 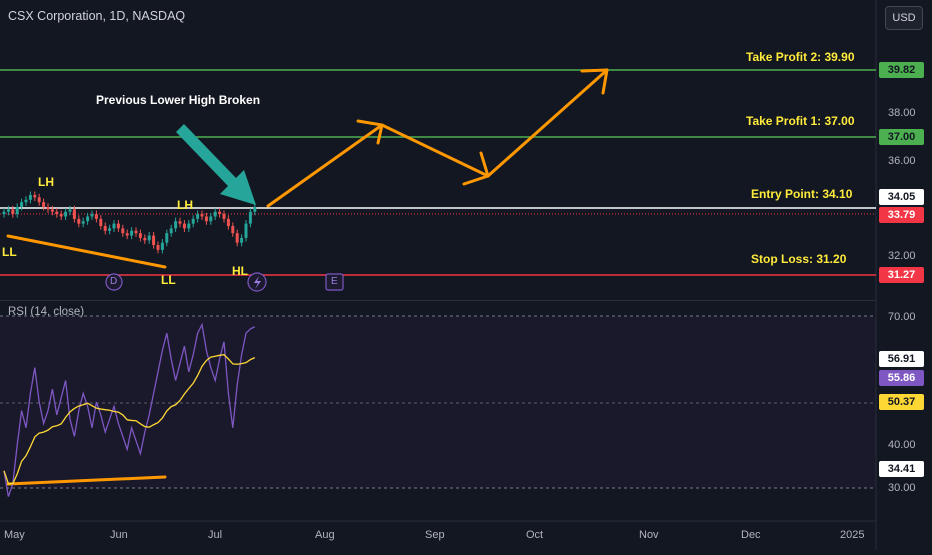 What do you see at coordinates (435, 535) in the screenshot?
I see `month-sep: Sep` at bounding box center [435, 535].